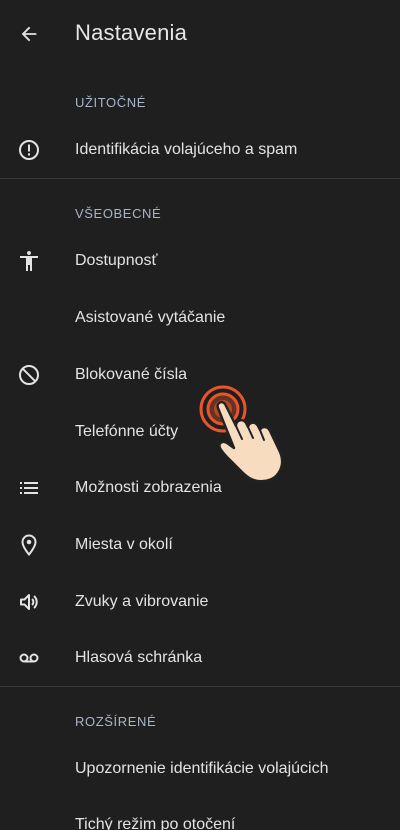  I want to click on settings-item-label: Asistované vytáčanie, so click(150, 317).